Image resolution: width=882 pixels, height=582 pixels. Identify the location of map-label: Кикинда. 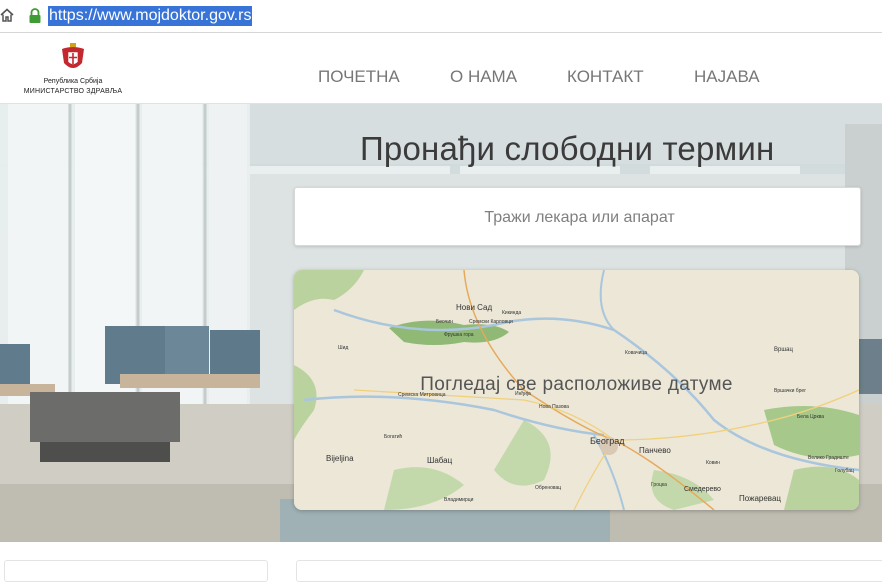
(512, 313).